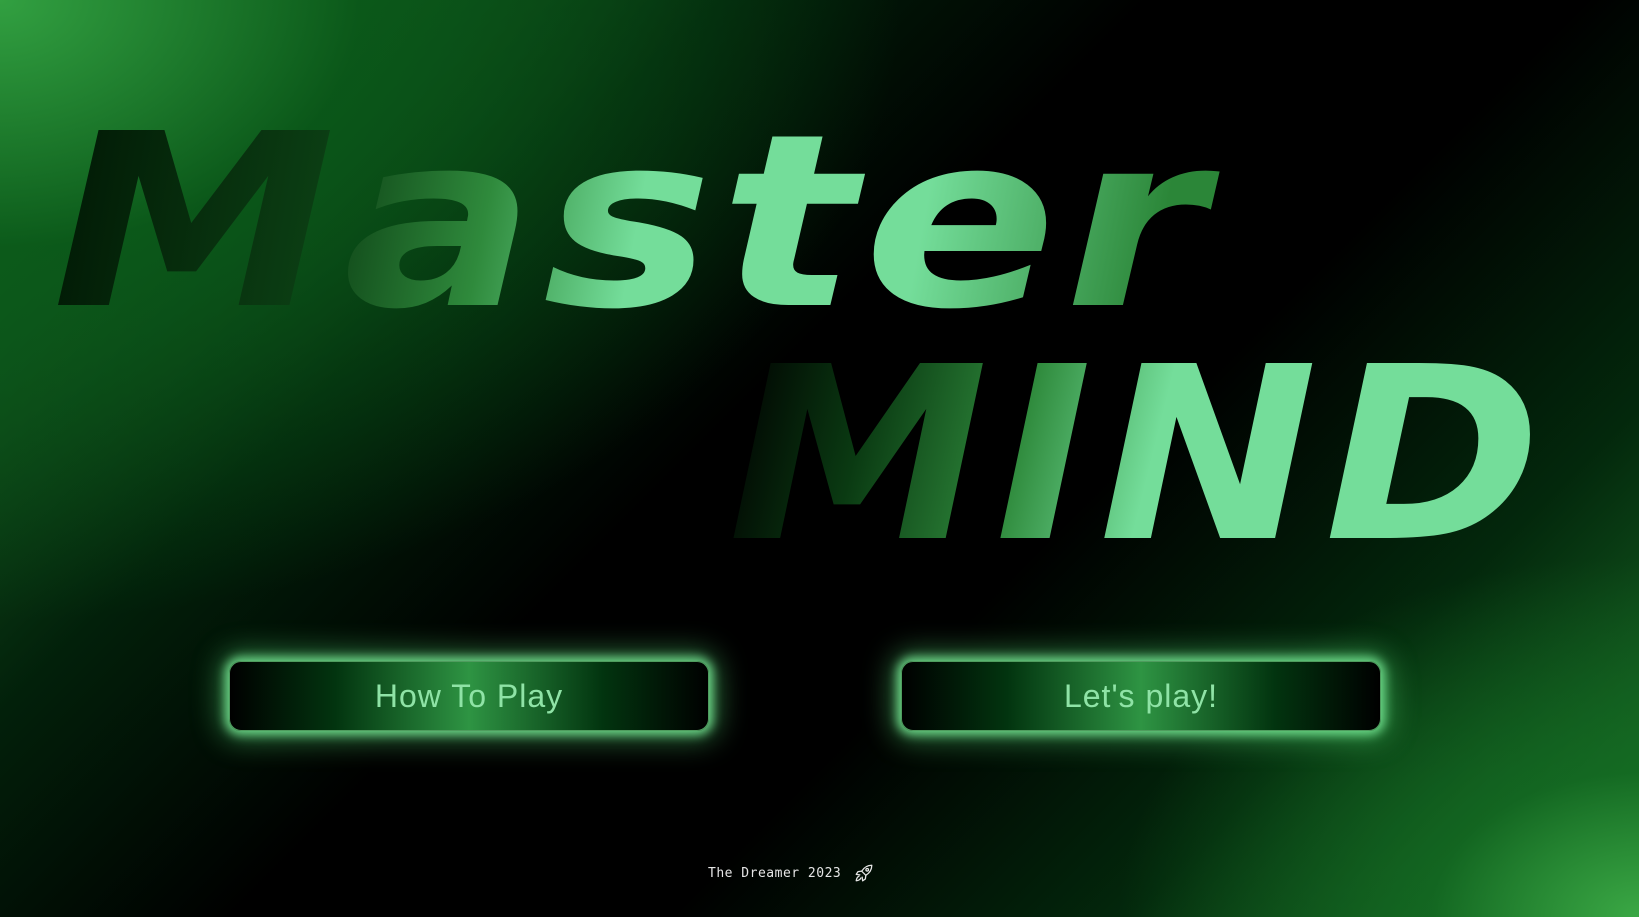 The width and height of the screenshot is (1639, 917). I want to click on how-to-play-button: How To Play, so click(469, 696).